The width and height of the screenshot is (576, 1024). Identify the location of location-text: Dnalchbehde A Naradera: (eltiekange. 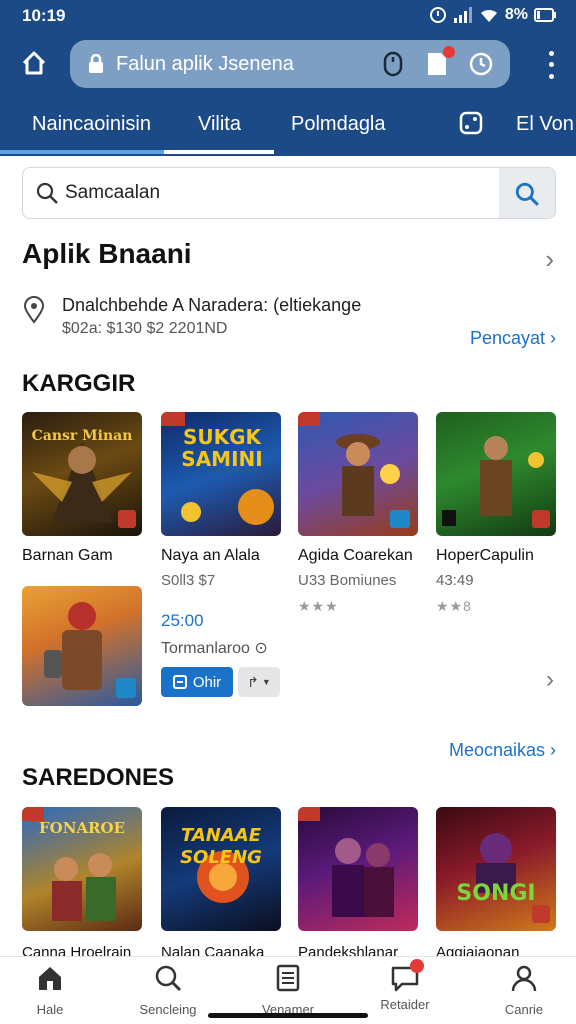
(212, 305).